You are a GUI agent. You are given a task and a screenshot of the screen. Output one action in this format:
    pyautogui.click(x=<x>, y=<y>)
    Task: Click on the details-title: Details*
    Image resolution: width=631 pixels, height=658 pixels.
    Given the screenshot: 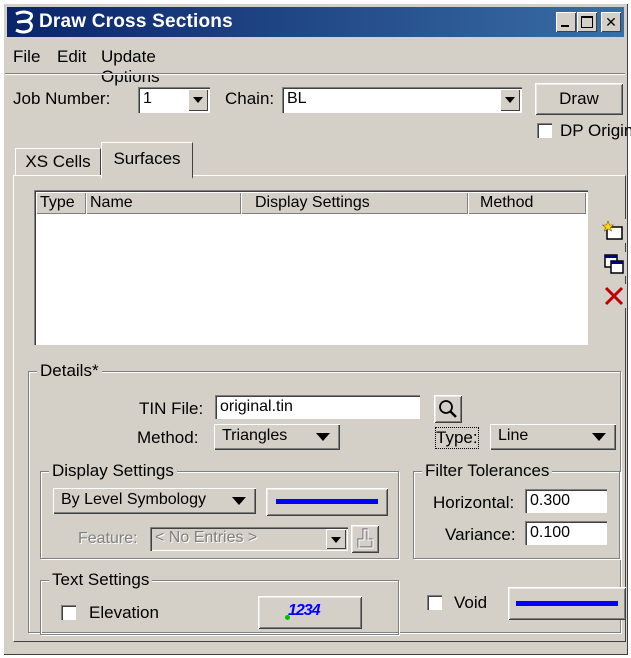 What is the action you would take?
    pyautogui.click(x=69, y=371)
    